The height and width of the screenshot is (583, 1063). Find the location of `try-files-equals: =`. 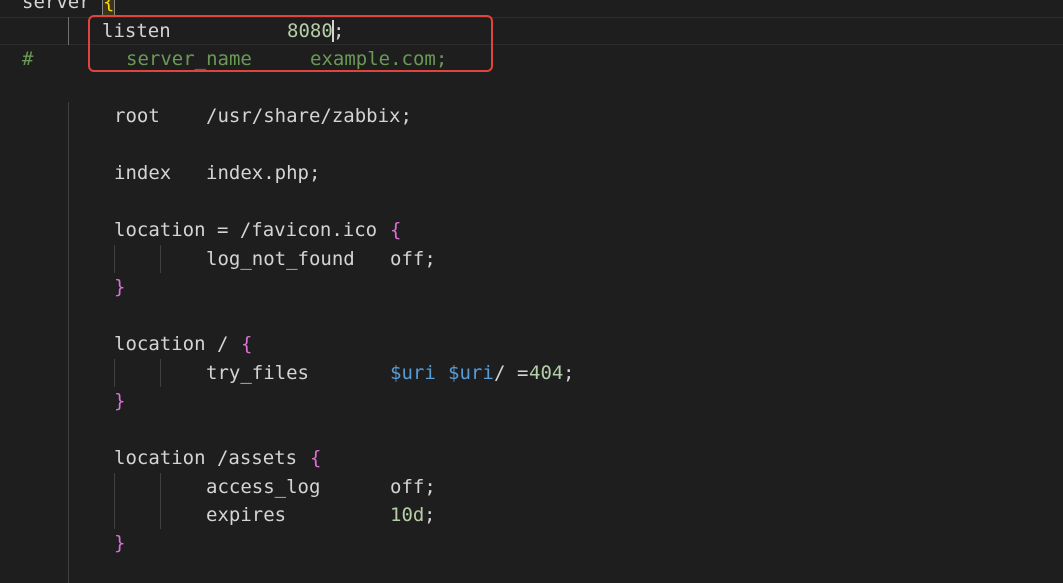

try-files-equals: = is located at coordinates (523, 373).